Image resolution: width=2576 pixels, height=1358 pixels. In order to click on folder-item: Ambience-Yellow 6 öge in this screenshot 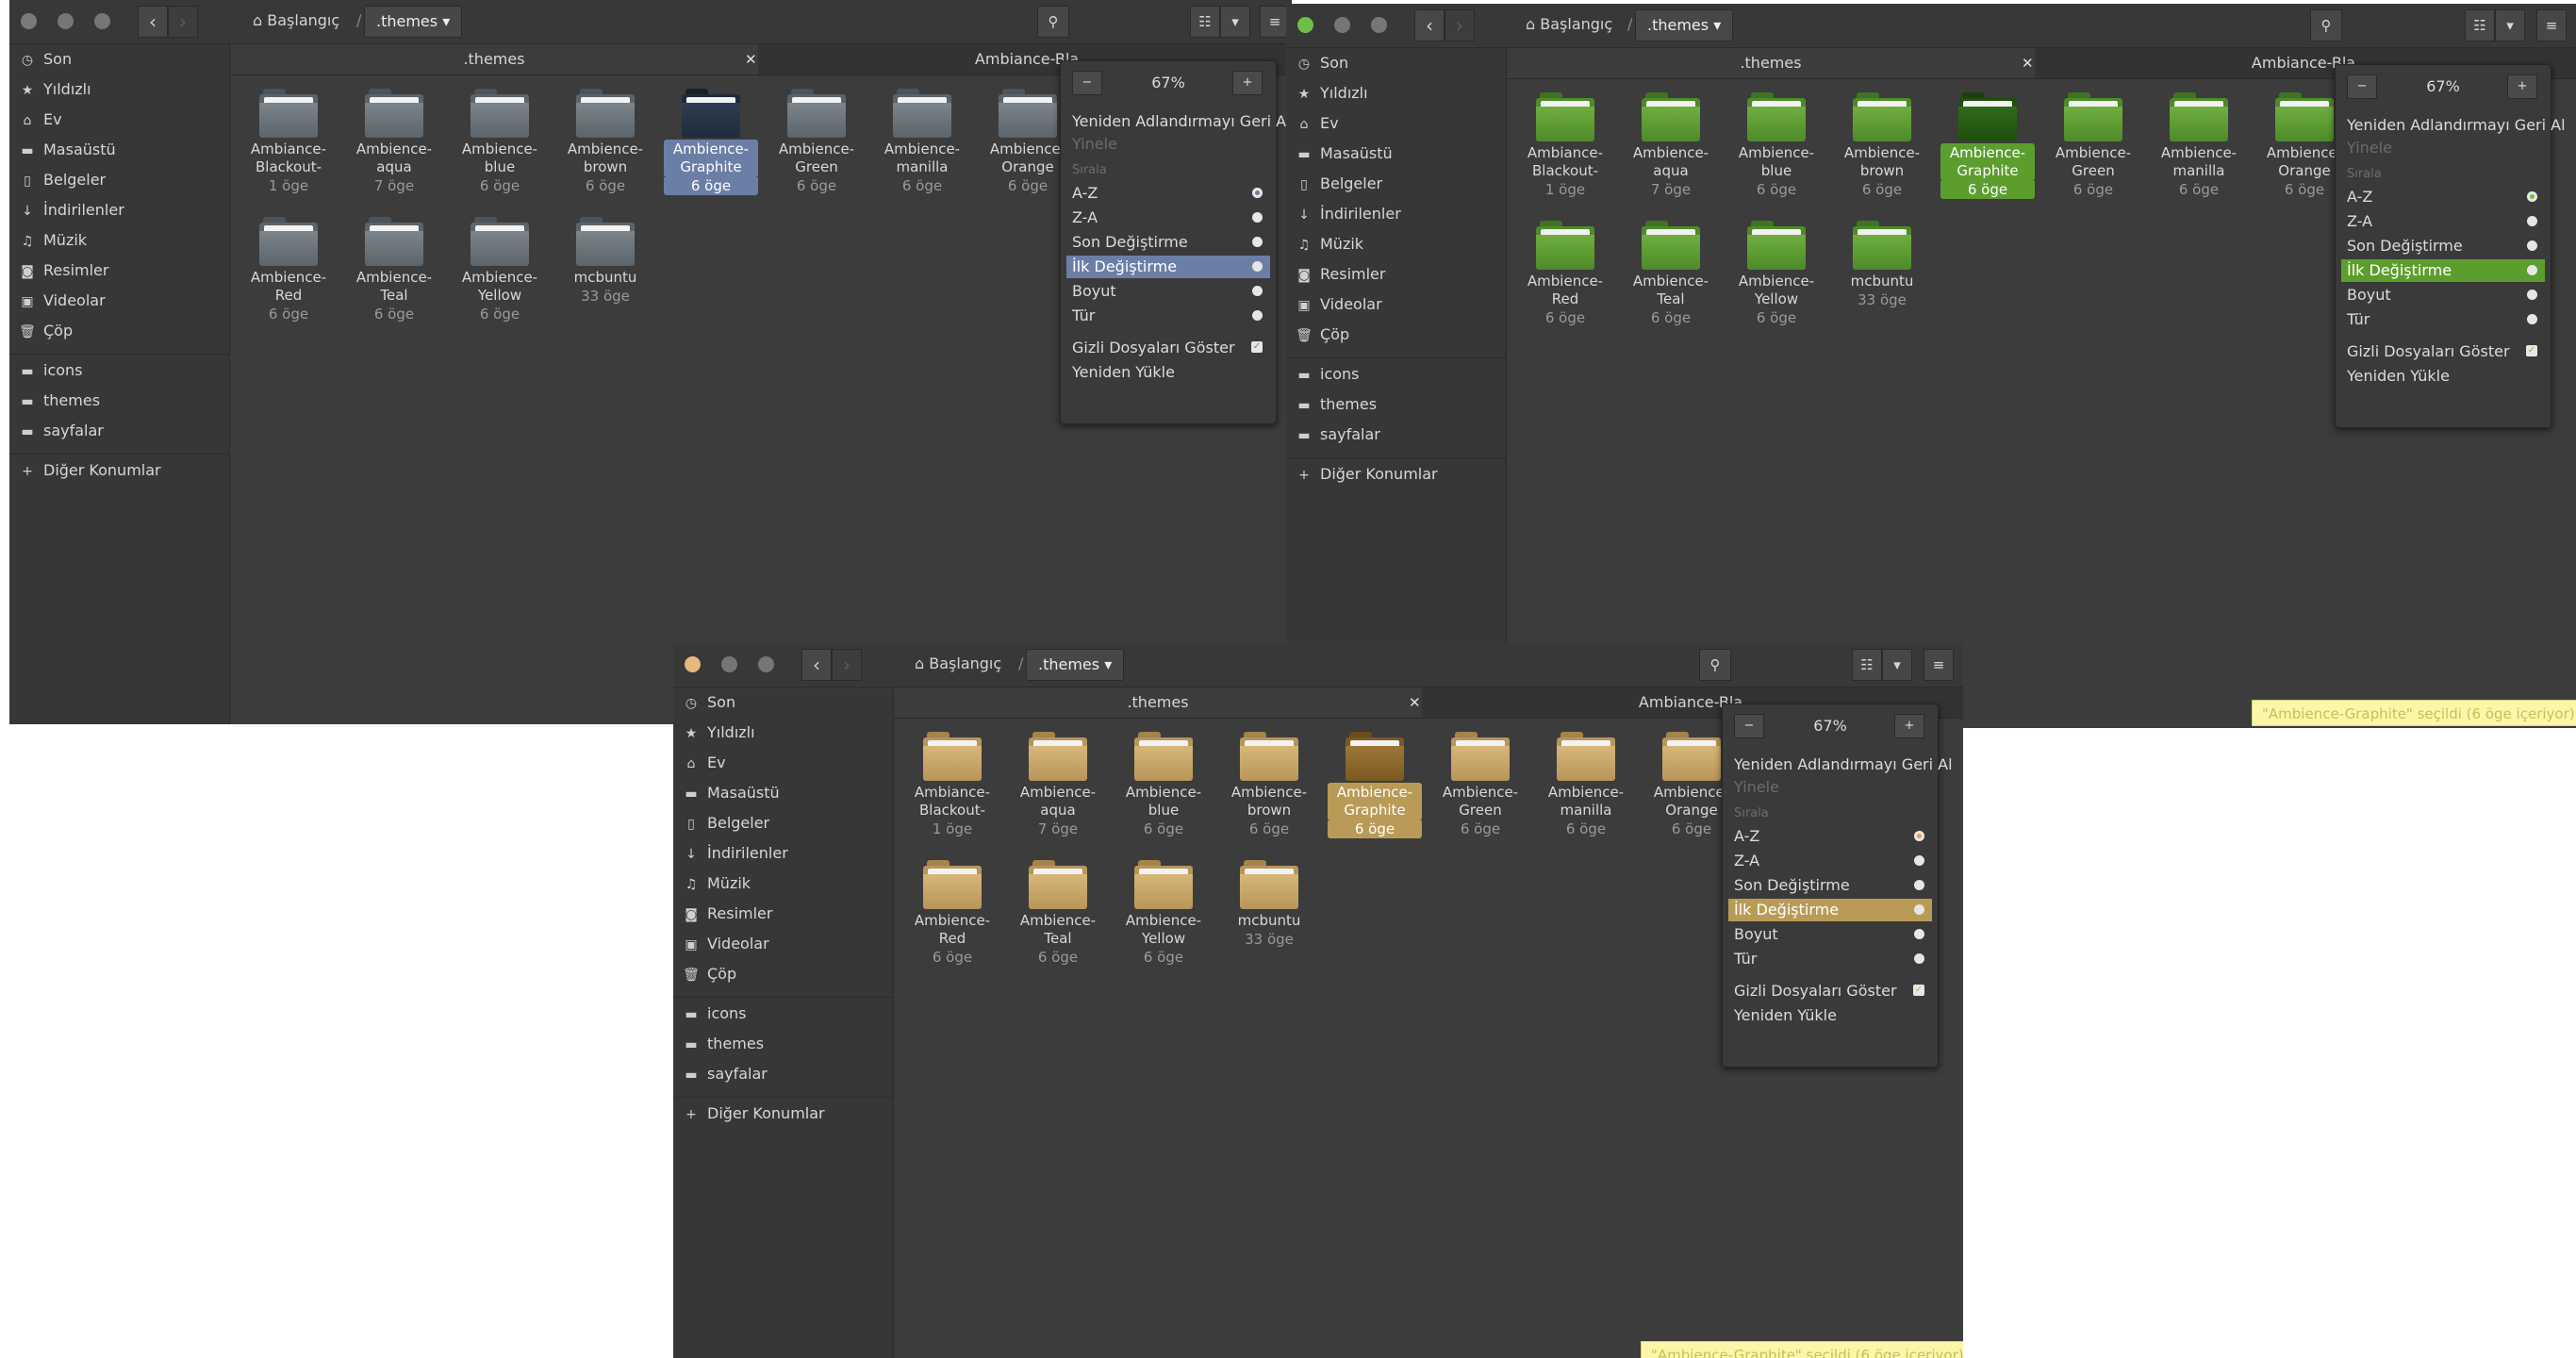, I will do `click(500, 270)`.